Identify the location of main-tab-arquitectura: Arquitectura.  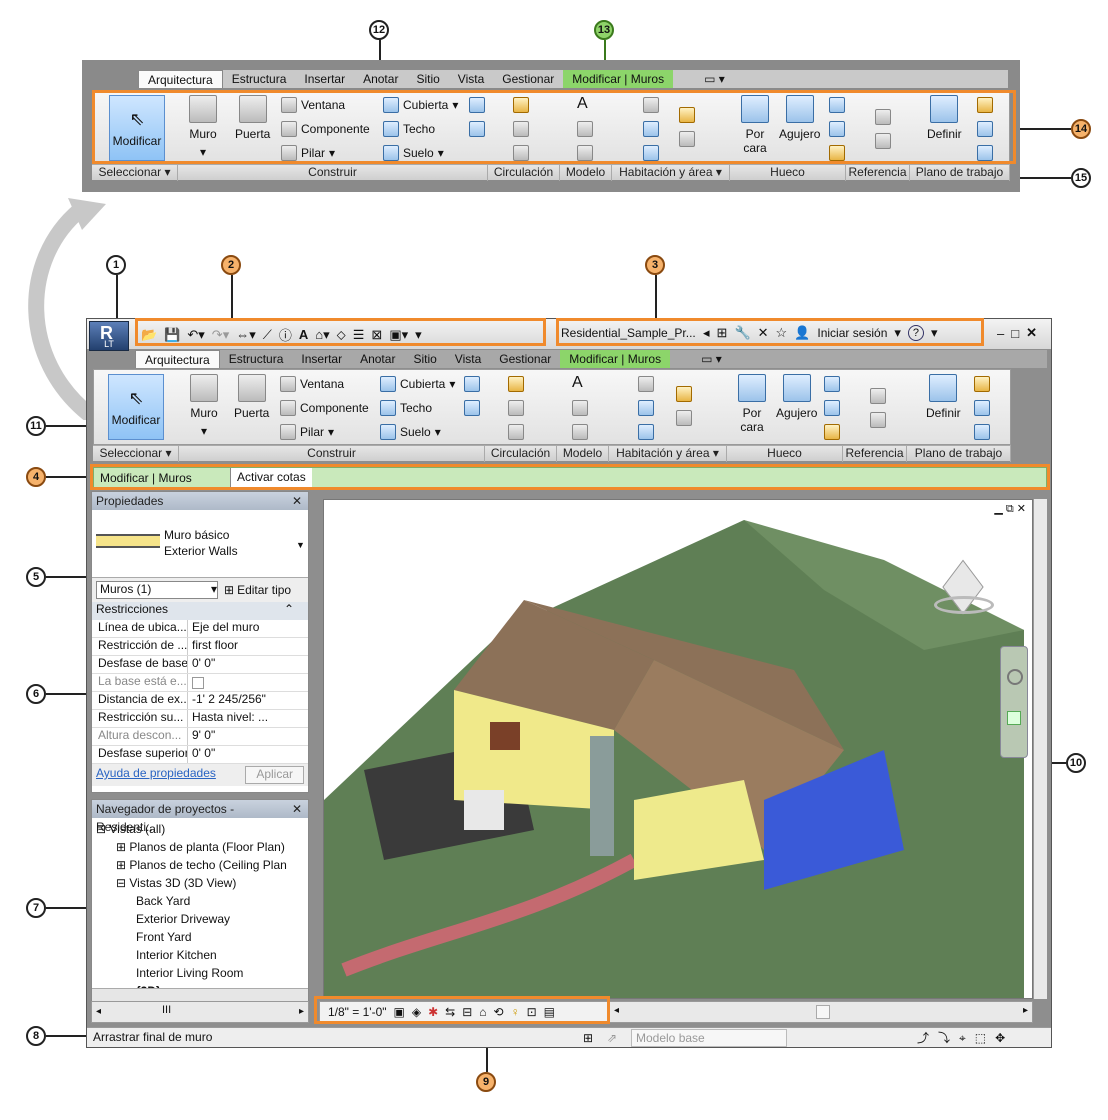
(177, 359).